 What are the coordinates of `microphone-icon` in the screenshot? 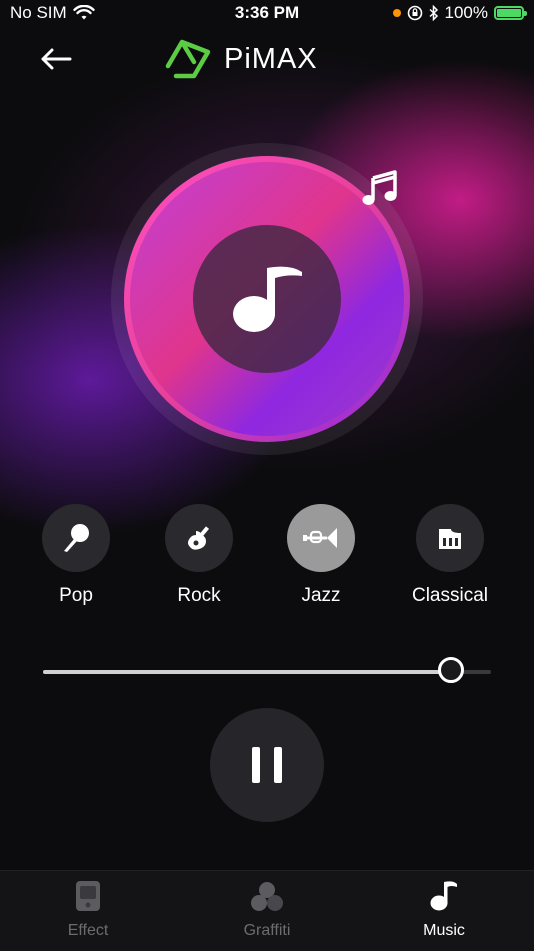 It's located at (76, 538).